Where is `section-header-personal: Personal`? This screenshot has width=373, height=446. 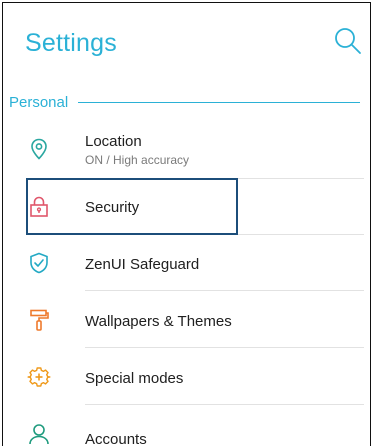 section-header-personal: Personal is located at coordinates (184, 102).